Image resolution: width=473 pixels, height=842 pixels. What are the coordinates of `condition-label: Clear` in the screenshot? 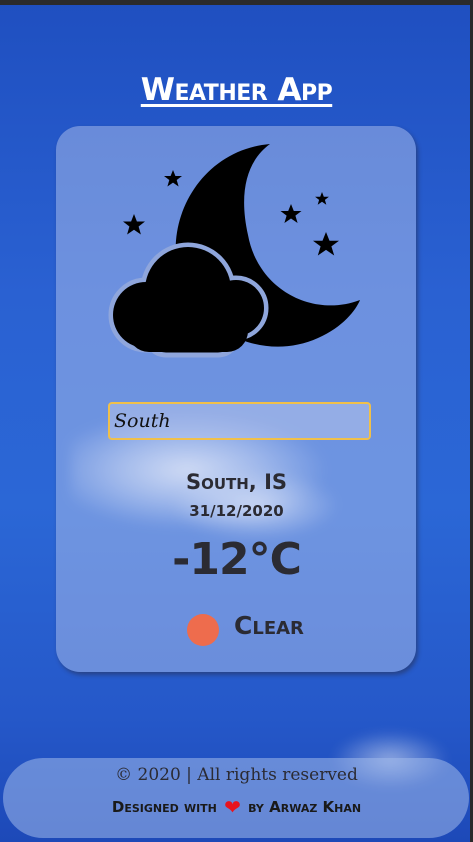 It's located at (269, 625).